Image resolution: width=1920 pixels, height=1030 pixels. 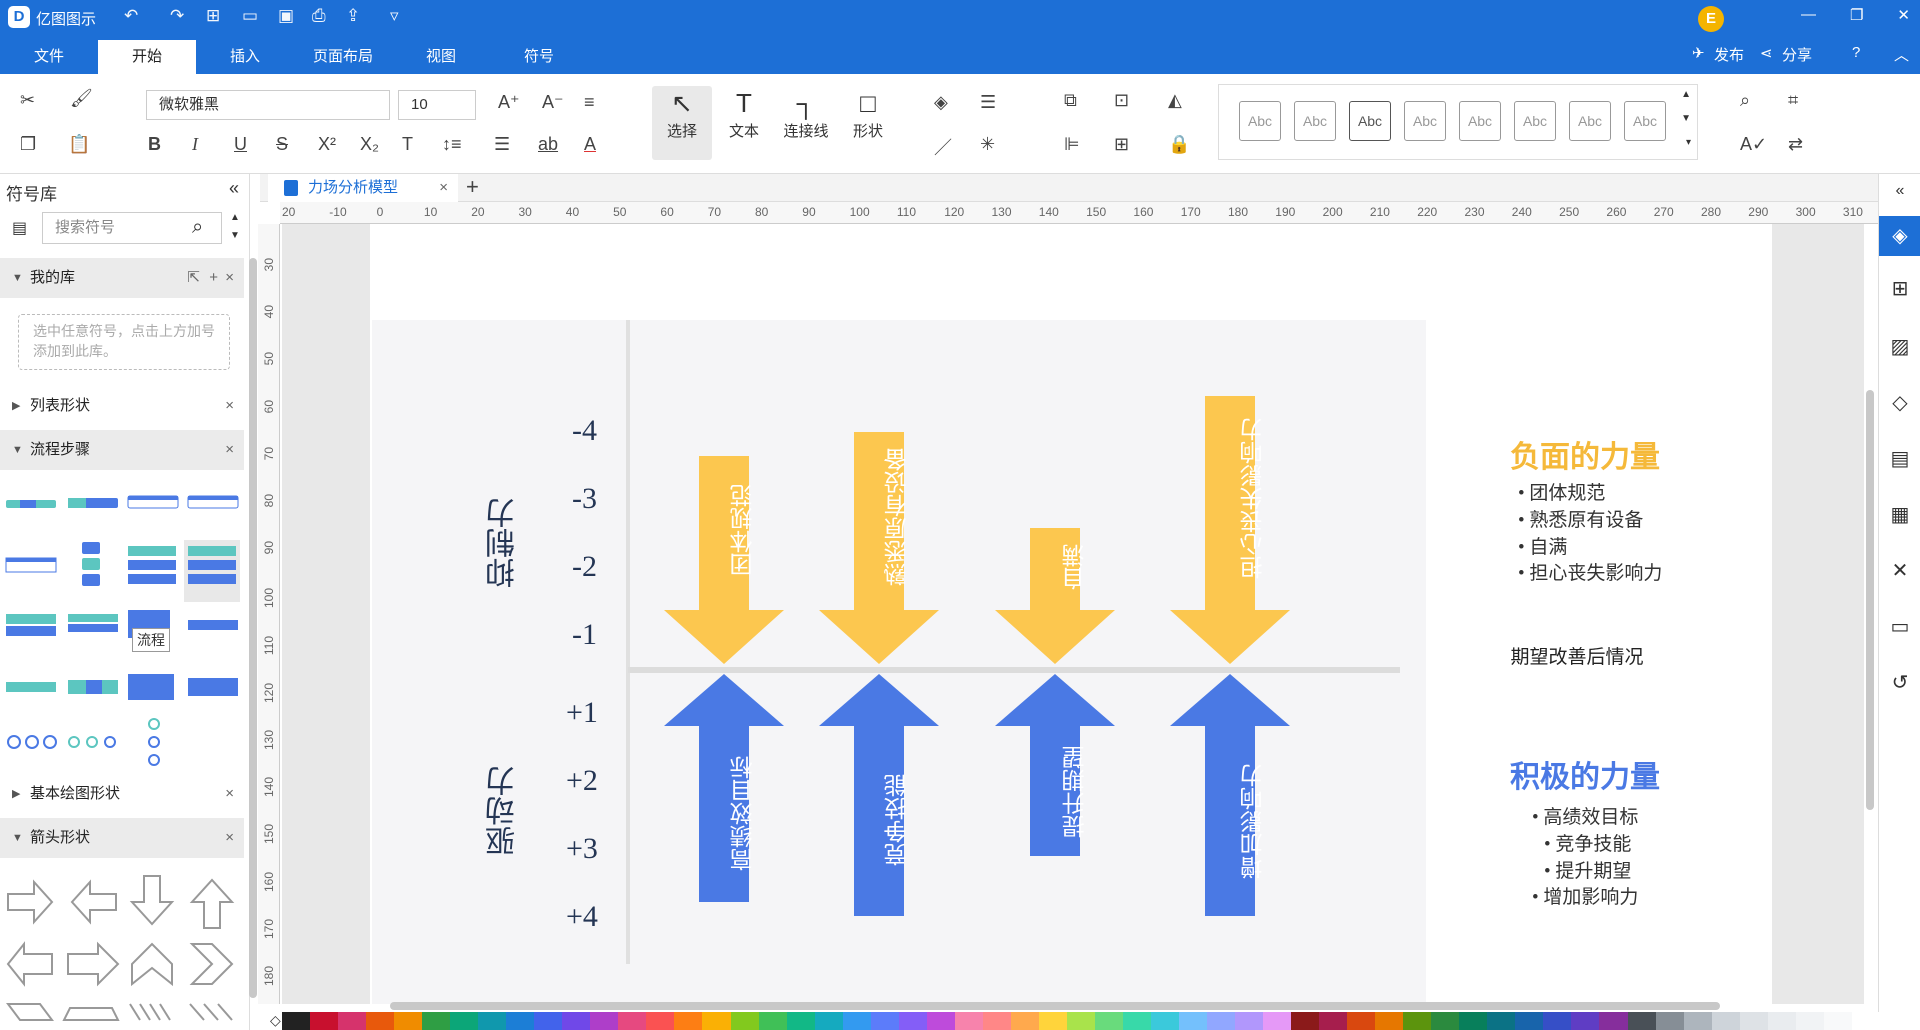 What do you see at coordinates (941, 102) in the screenshot?
I see `fill-icon: ◈` at bounding box center [941, 102].